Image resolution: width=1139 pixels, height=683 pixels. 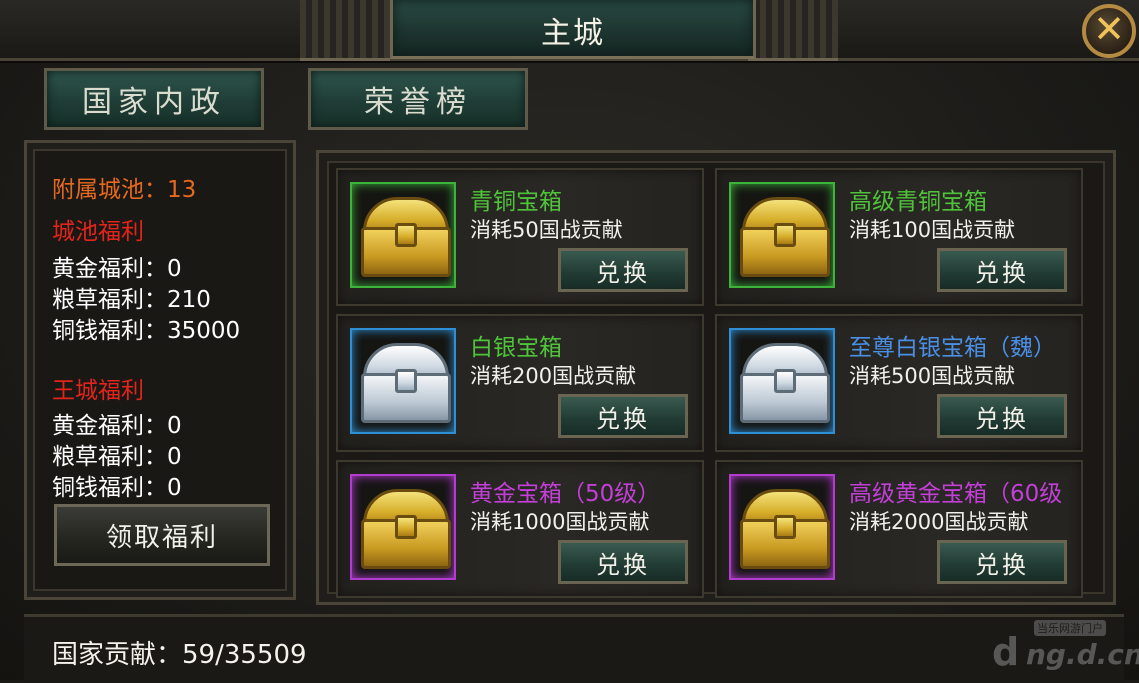 What do you see at coordinates (932, 230) in the screenshot?
I see `chest-cost: 消耗100国战贡献` at bounding box center [932, 230].